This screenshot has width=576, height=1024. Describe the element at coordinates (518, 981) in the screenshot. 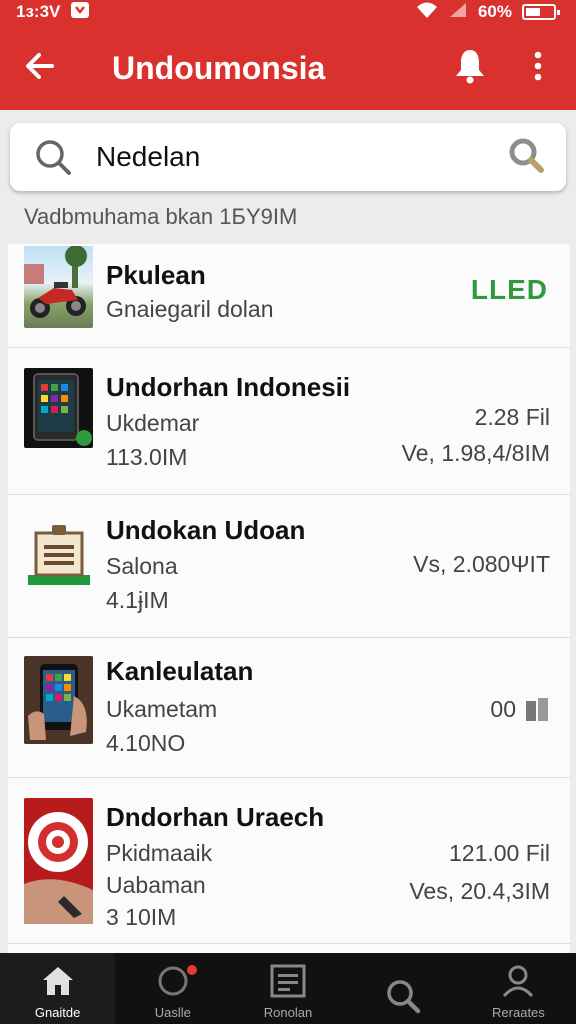

I see `profile-icon` at that location.